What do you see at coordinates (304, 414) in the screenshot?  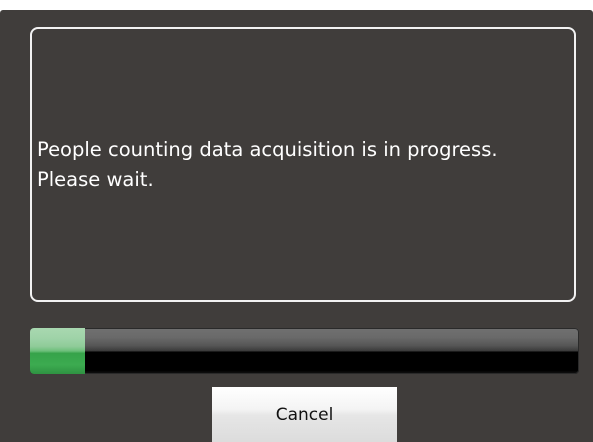 I see `cancel-button: Cancel` at bounding box center [304, 414].